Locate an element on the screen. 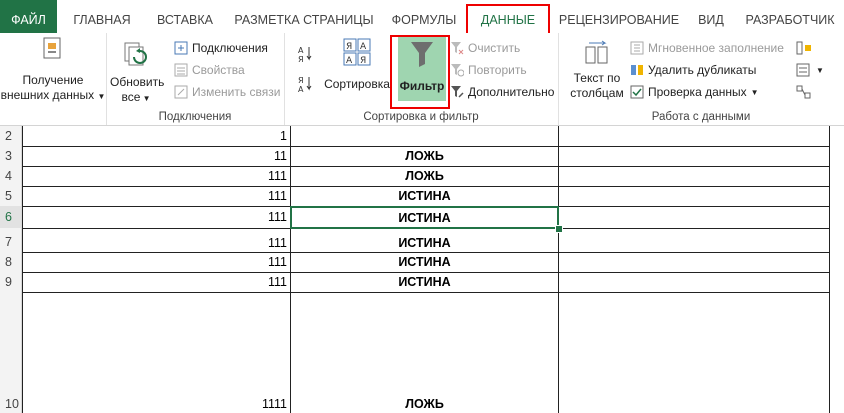  flash-fill-button: Мгновенное заполнение is located at coordinates (707, 48).